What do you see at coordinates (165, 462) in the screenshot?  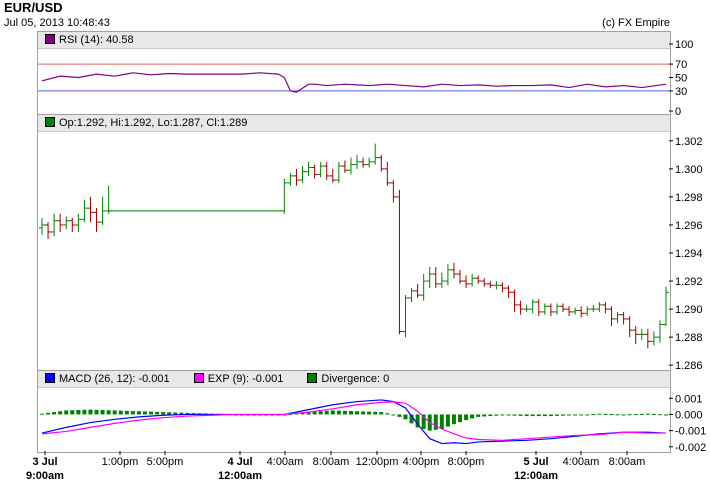 I see `x-tick-label: 5:00pm` at bounding box center [165, 462].